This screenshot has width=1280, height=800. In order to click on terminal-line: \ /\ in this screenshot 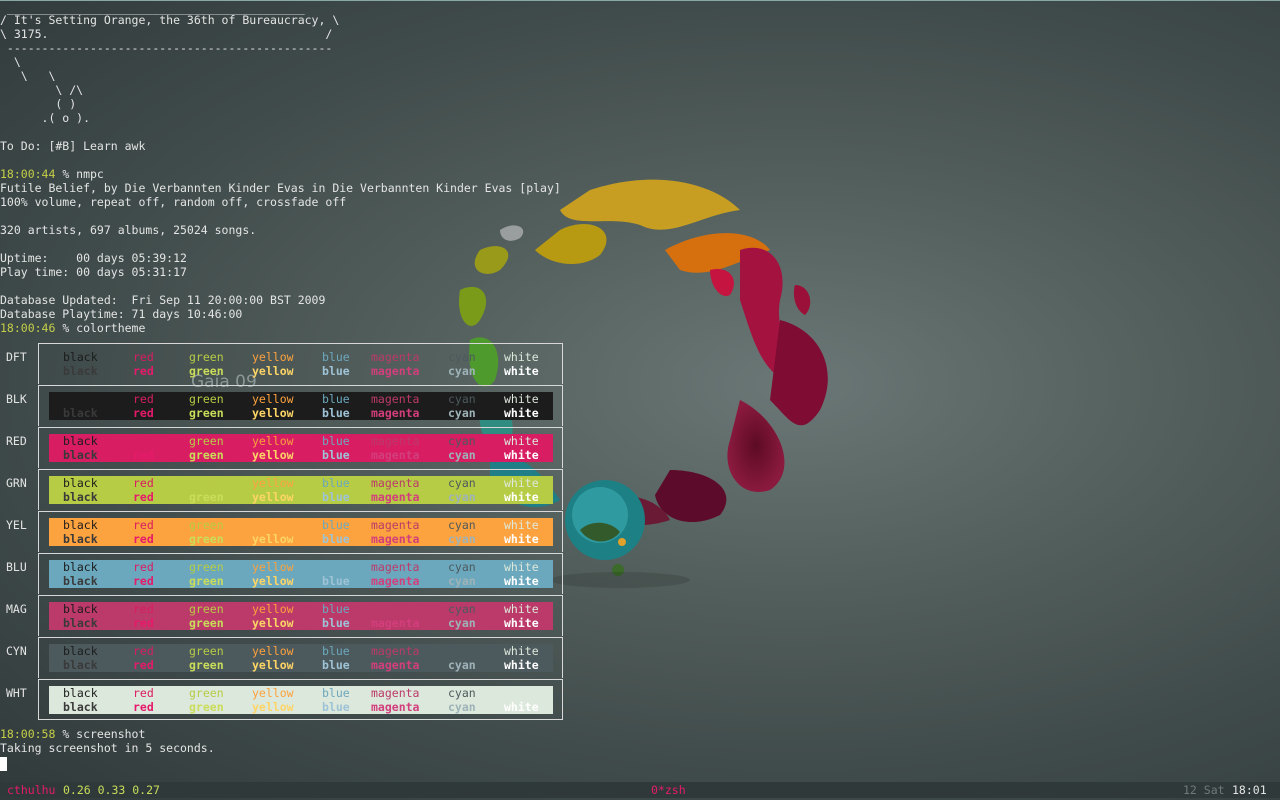, I will do `click(42, 90)`.